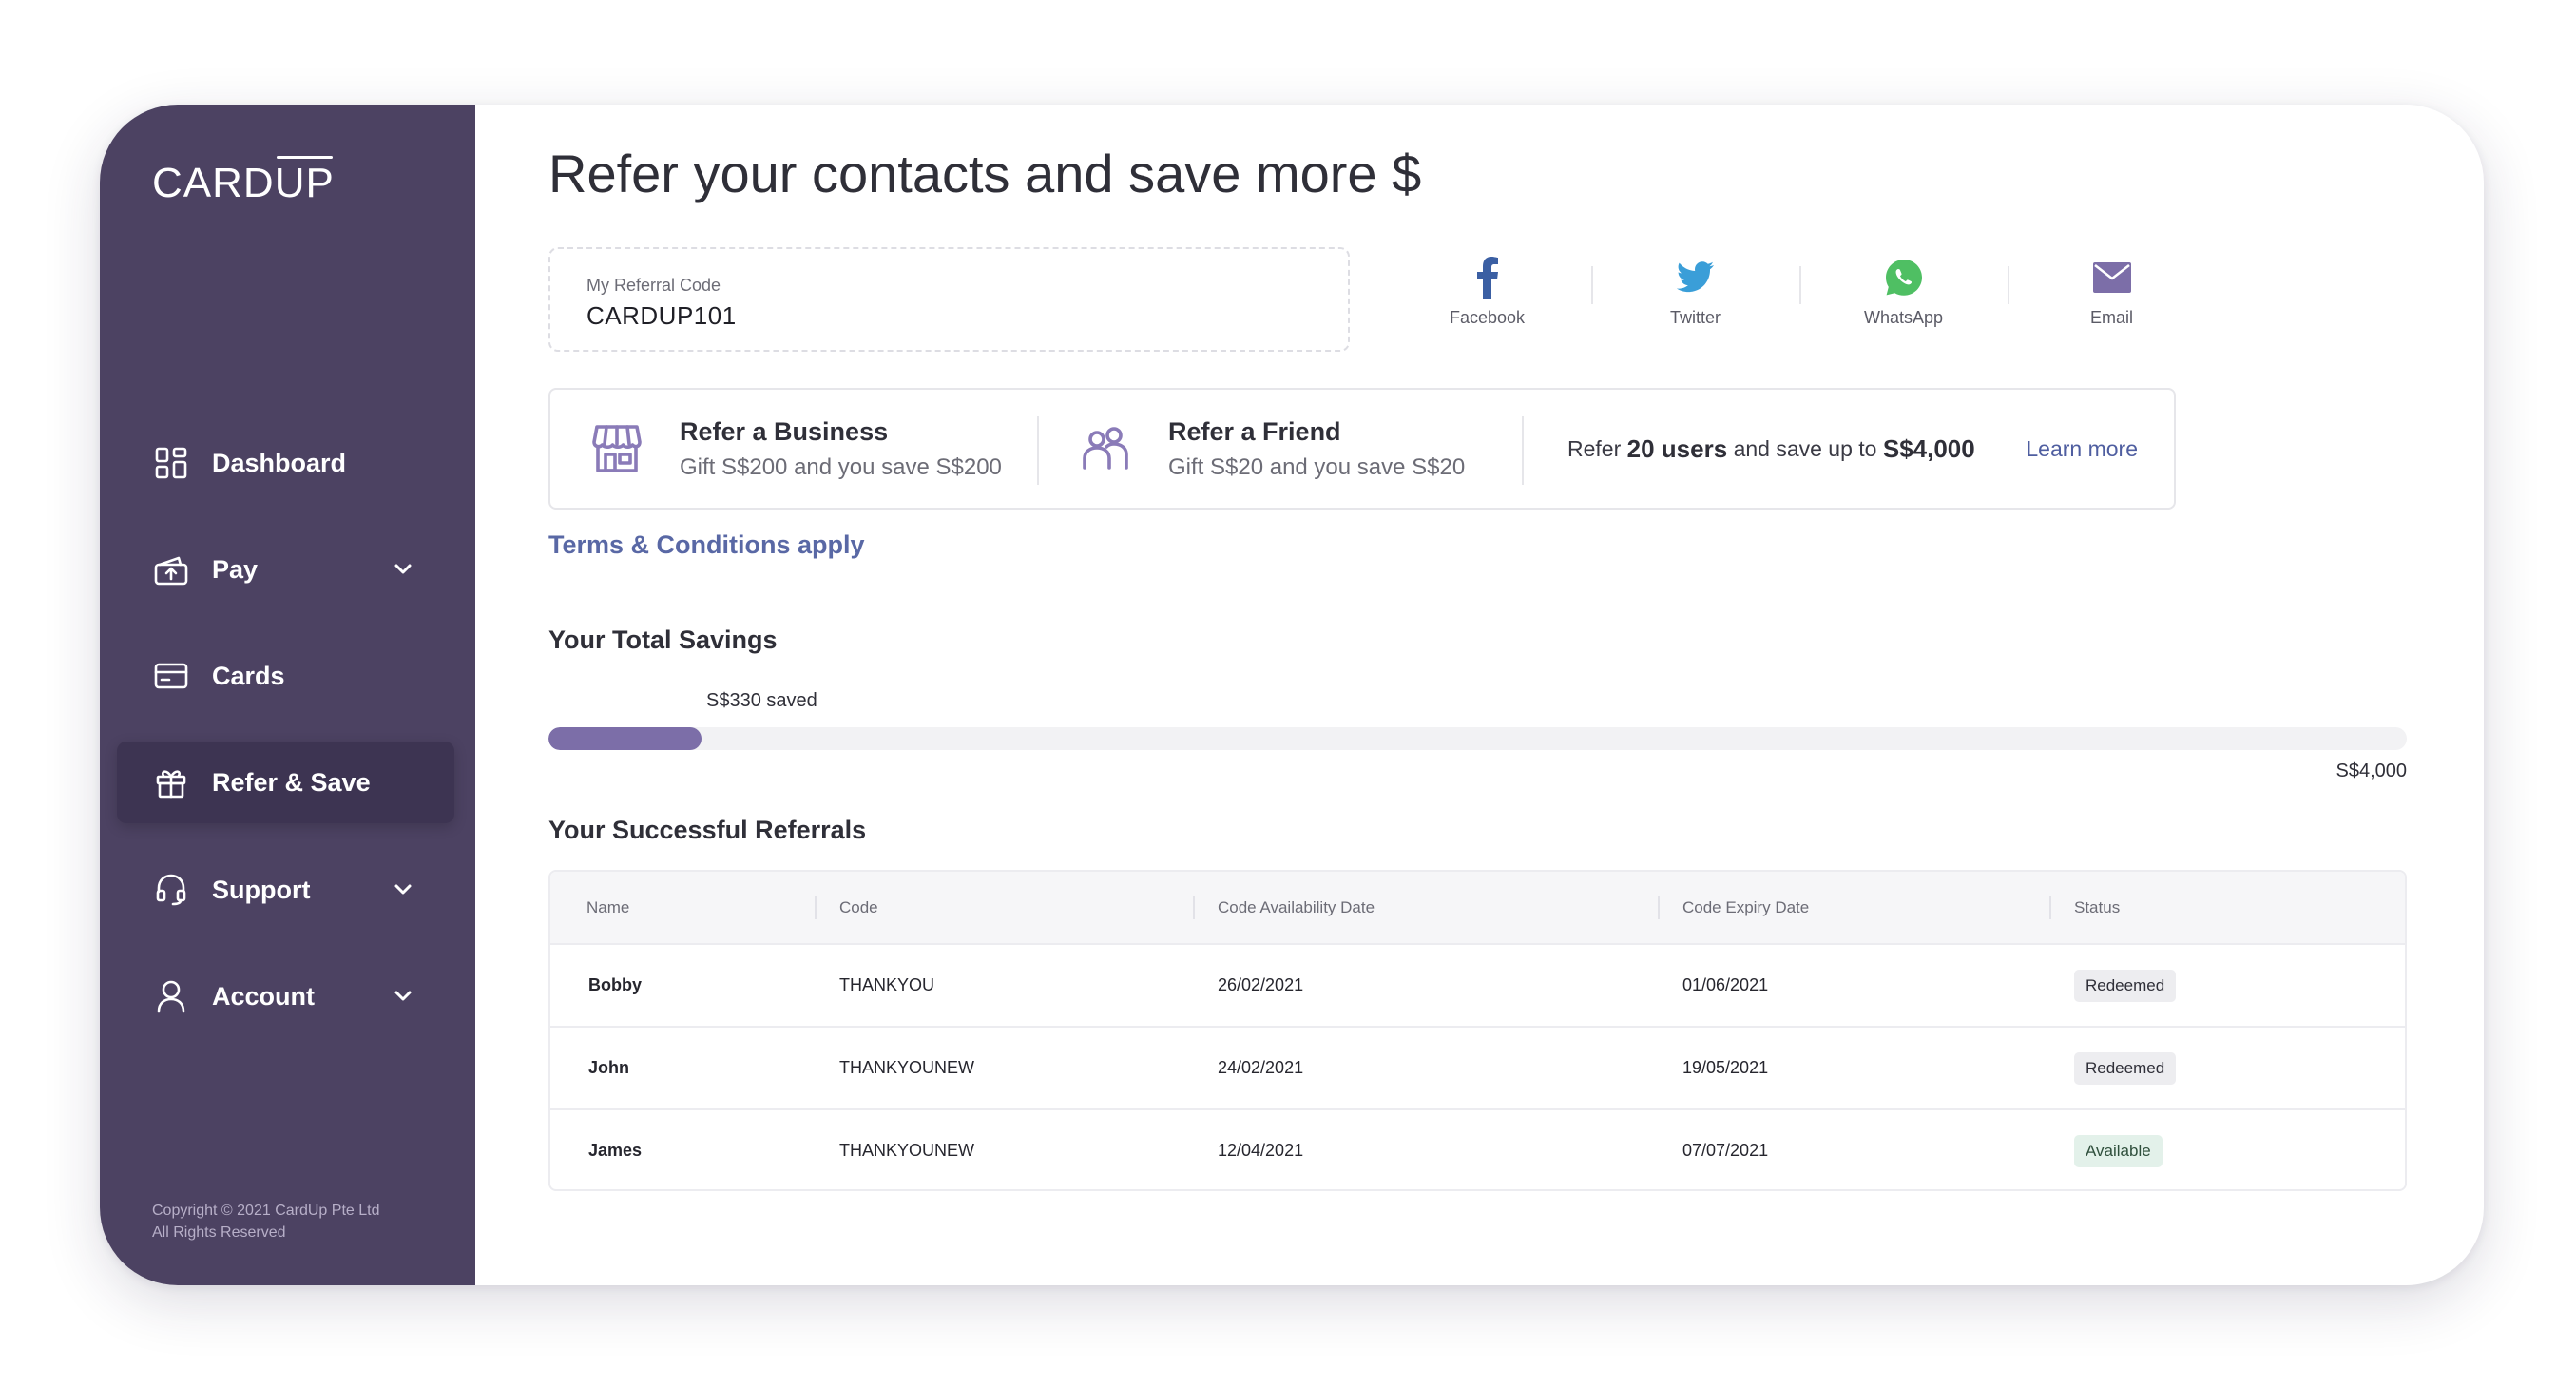 The height and width of the screenshot is (1387, 2576). Describe the element at coordinates (1805, 448) in the screenshot. I see `summary-middle: and save up to` at that location.